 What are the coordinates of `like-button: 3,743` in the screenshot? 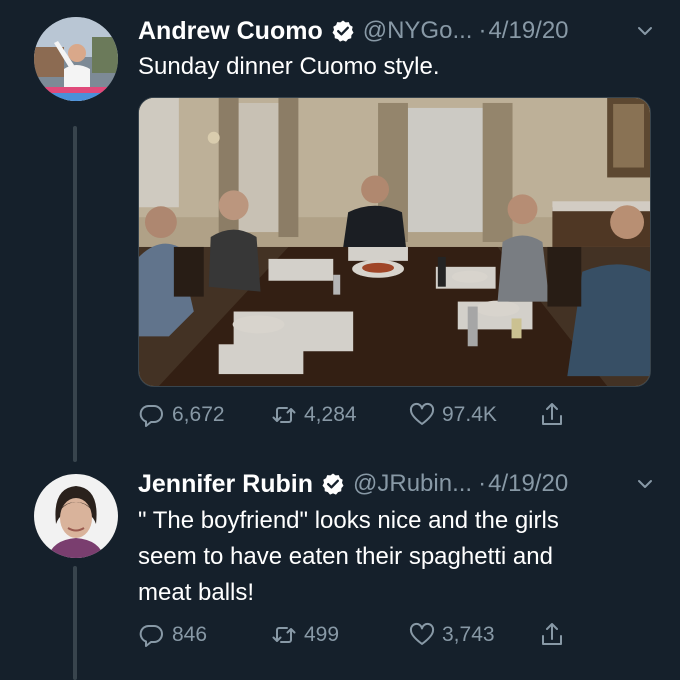 It's located at (451, 635).